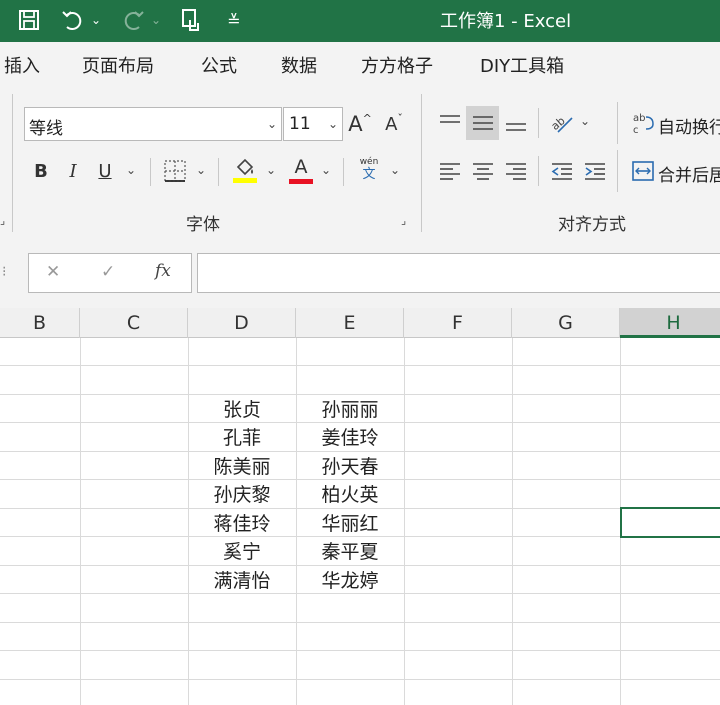  What do you see at coordinates (506, 21) in the screenshot?
I see `window-title: 工作簿1 - Excel` at bounding box center [506, 21].